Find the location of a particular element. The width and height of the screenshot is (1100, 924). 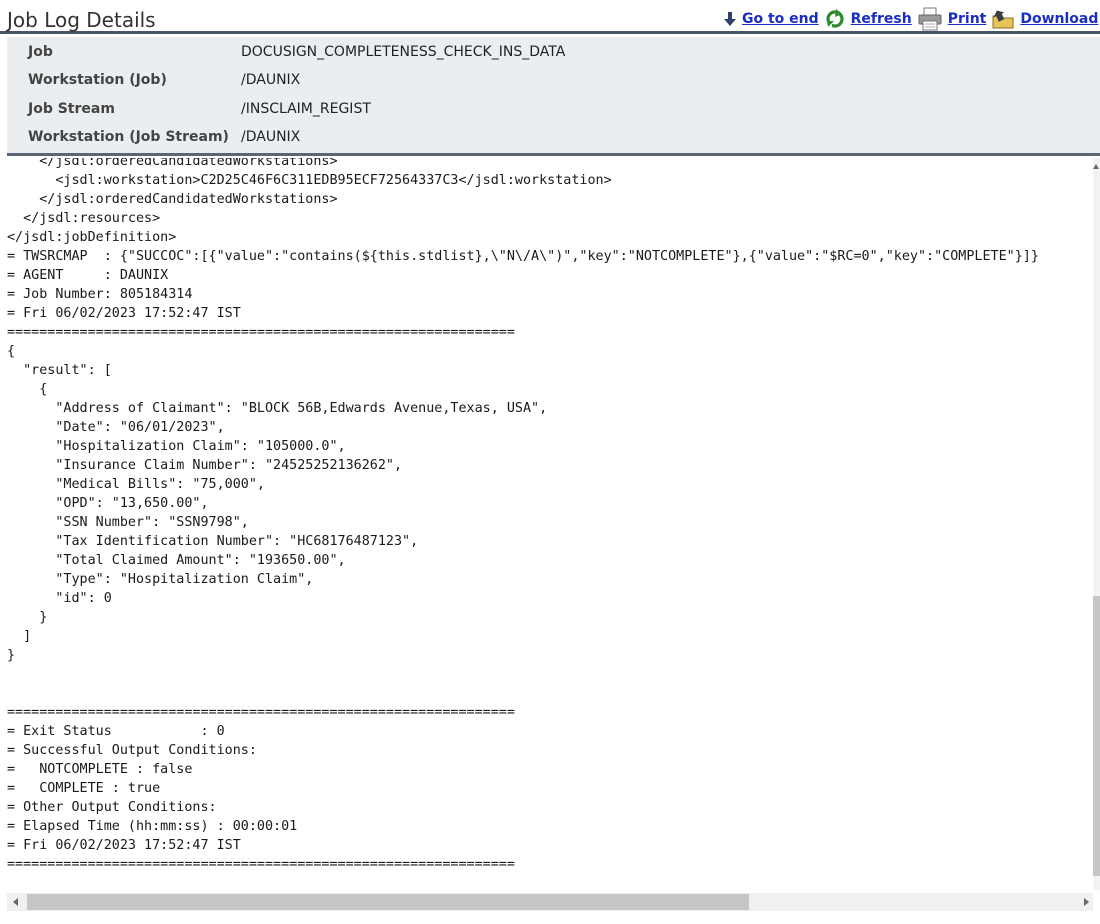

scroll-right-icon is located at coordinates (1086, 902).